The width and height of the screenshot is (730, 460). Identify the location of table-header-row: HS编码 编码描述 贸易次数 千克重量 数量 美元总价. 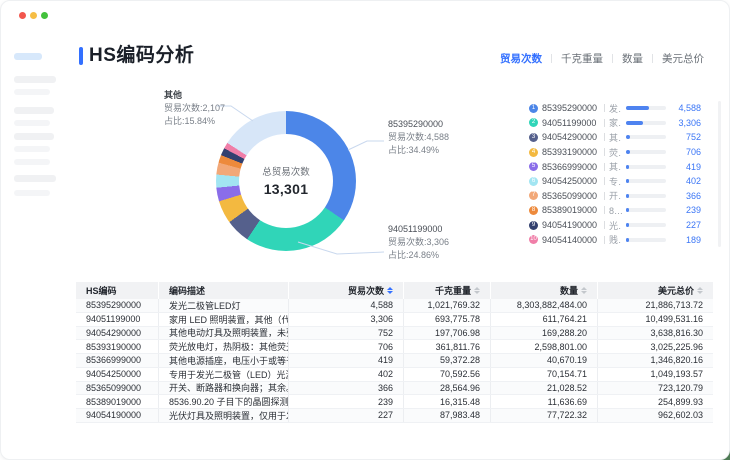
(394, 290).